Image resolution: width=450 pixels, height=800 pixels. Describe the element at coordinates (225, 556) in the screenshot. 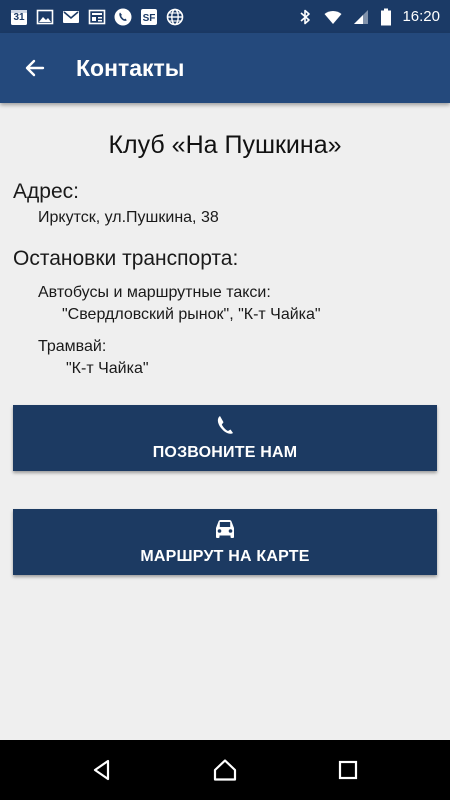

I see `route-map-button-label: МАРШРУТ НА КАРТЕ` at that location.